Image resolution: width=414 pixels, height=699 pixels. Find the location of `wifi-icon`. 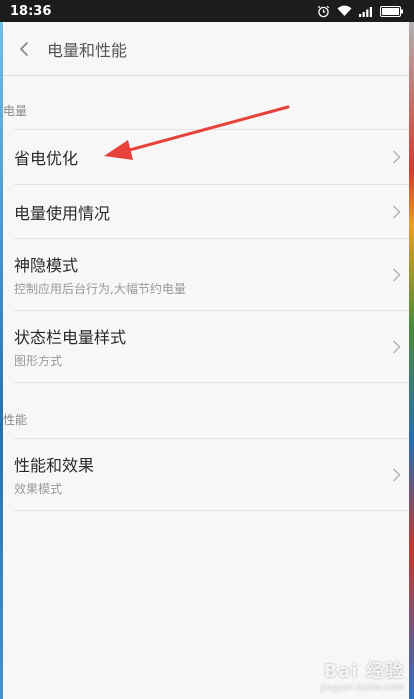

wifi-icon is located at coordinates (344, 11).